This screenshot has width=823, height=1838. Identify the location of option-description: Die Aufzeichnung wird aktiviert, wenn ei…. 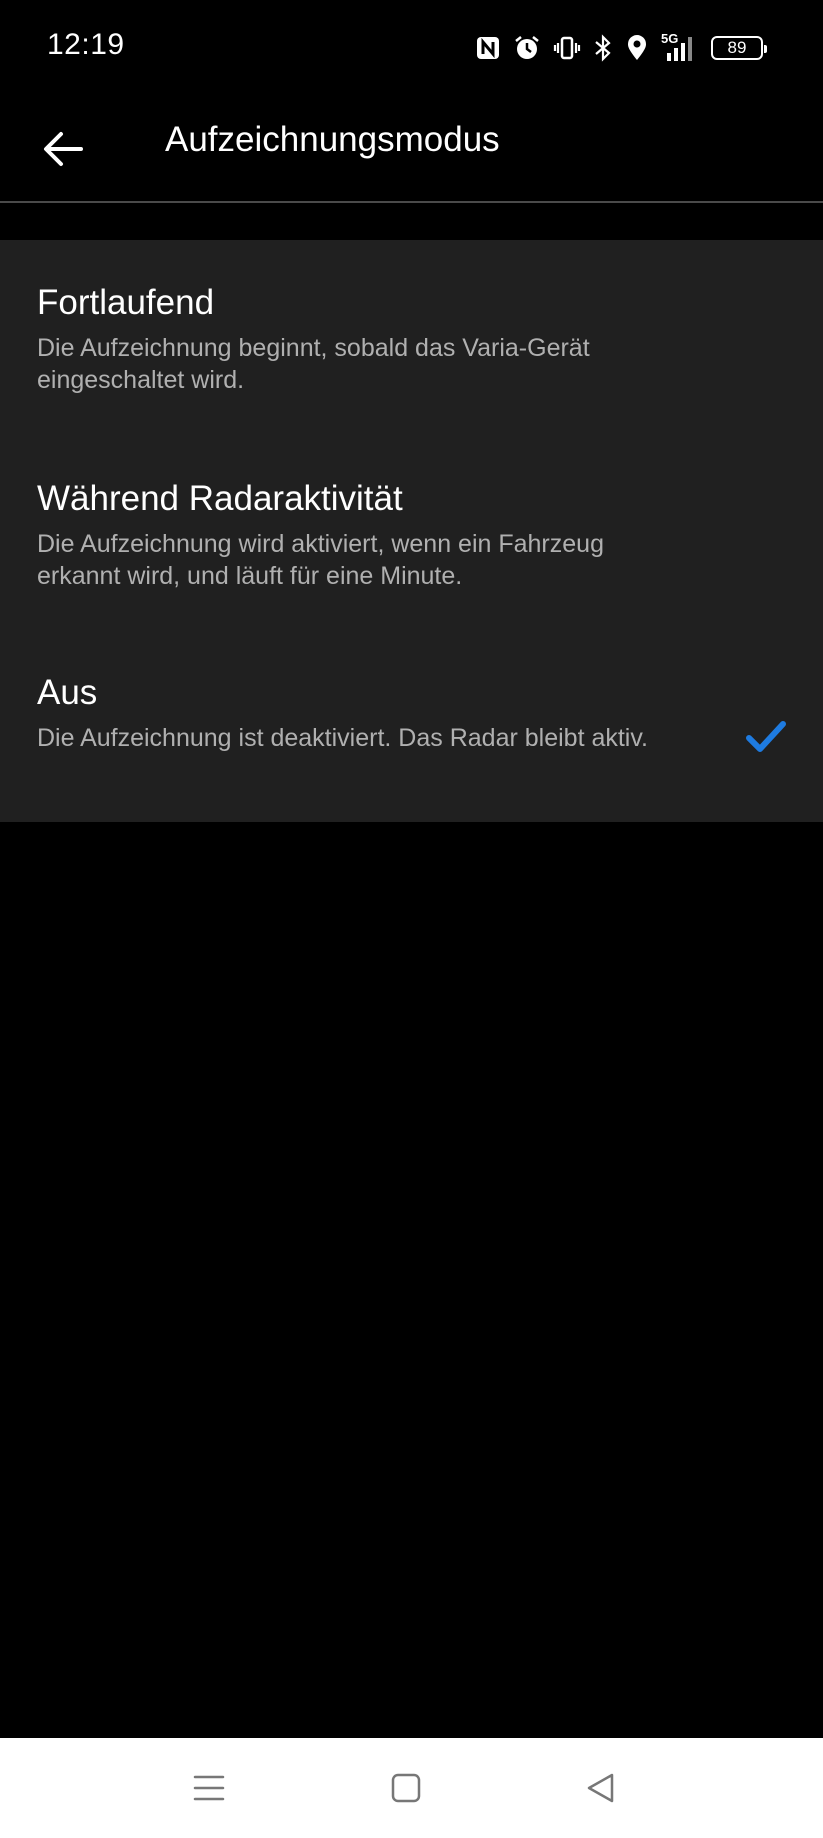
(320, 560).